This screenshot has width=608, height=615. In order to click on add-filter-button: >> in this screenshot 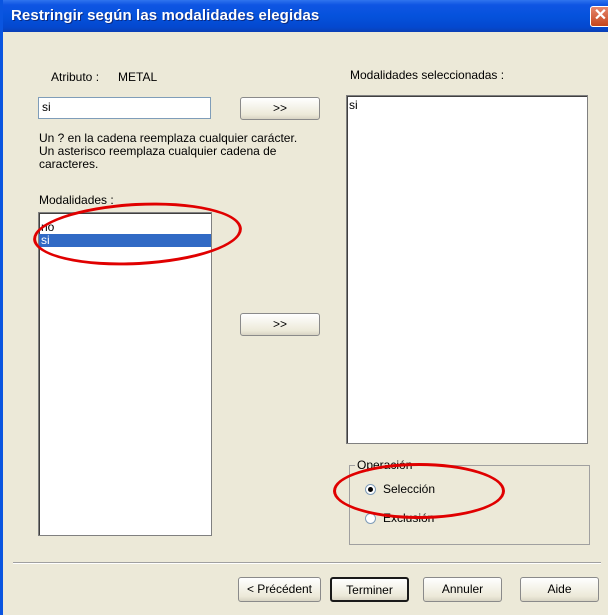, I will do `click(280, 108)`.